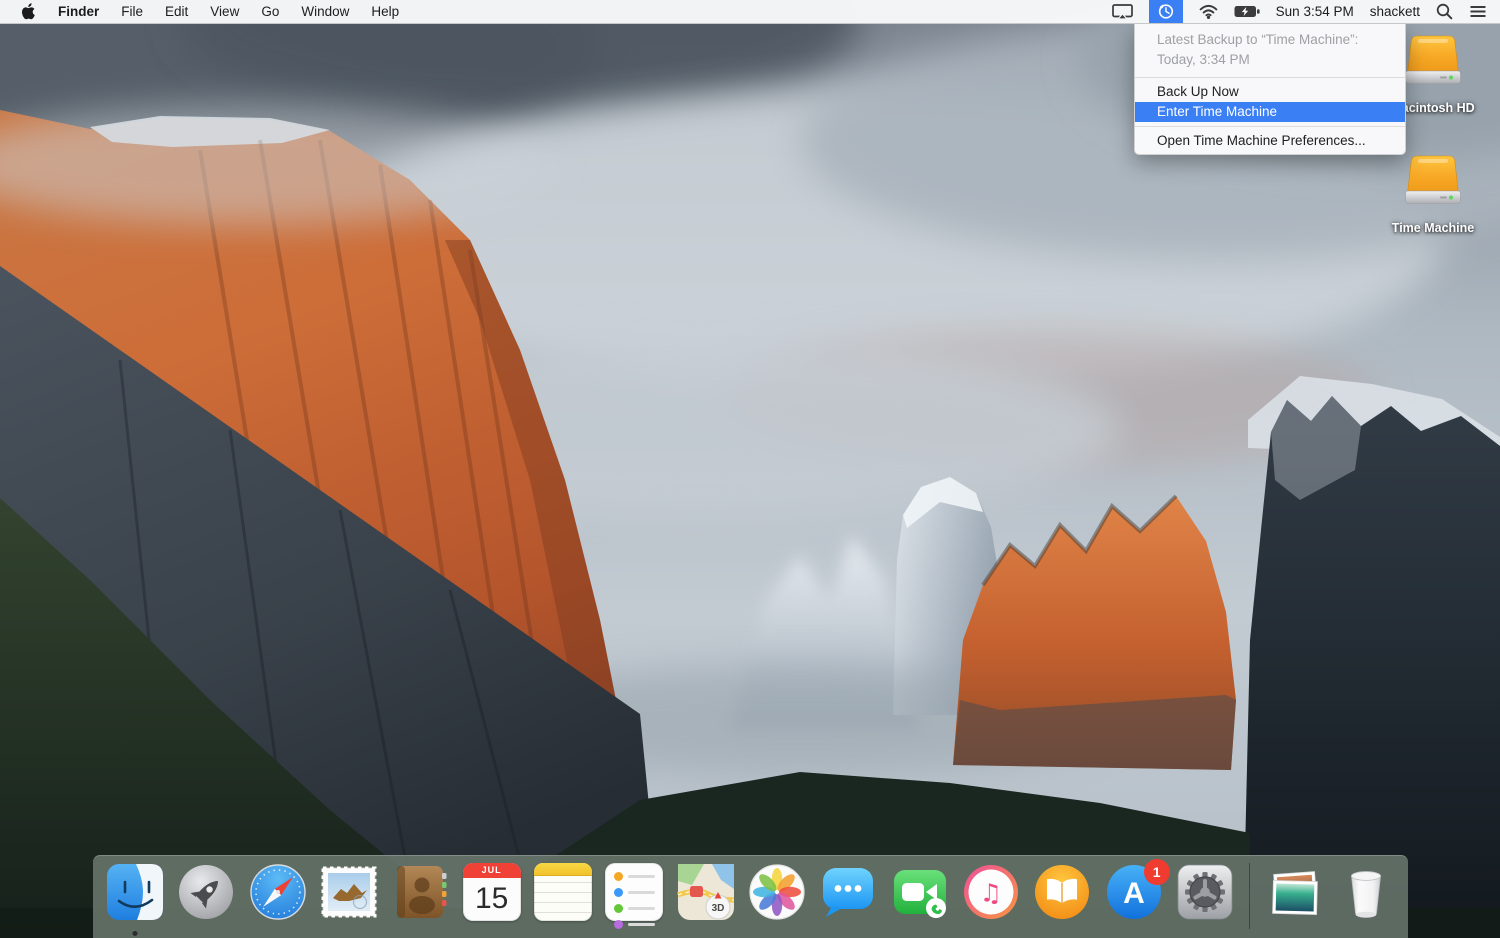  I want to click on spotlight-menu-button, so click(1444, 11).